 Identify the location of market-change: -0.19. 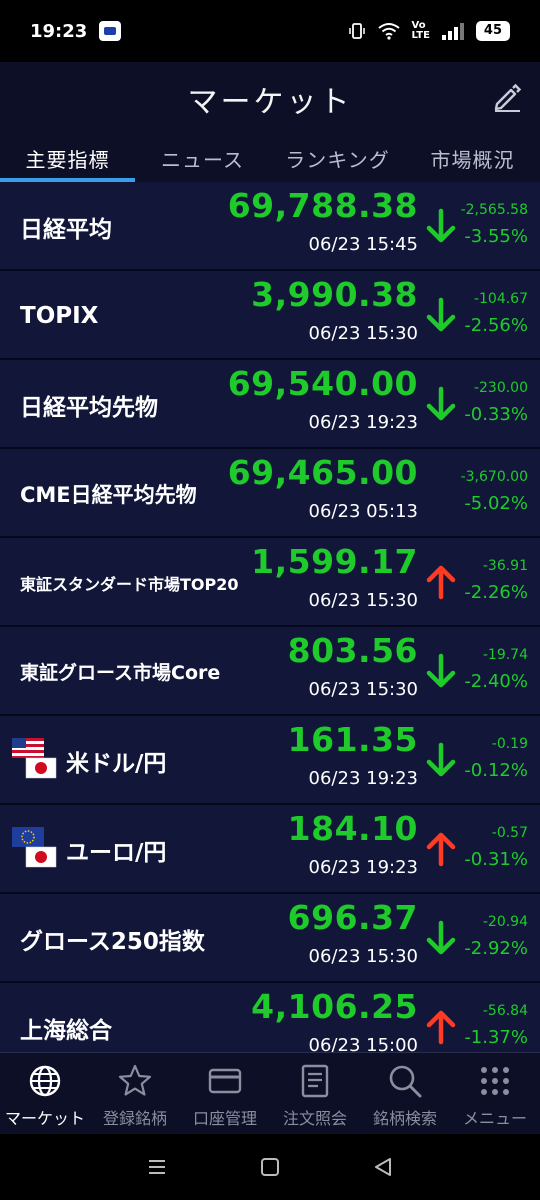
(509, 744).